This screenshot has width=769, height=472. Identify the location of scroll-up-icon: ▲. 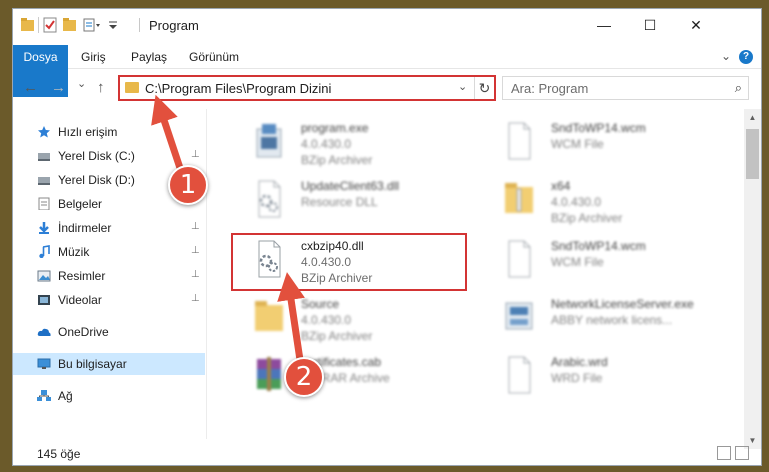
(752, 117).